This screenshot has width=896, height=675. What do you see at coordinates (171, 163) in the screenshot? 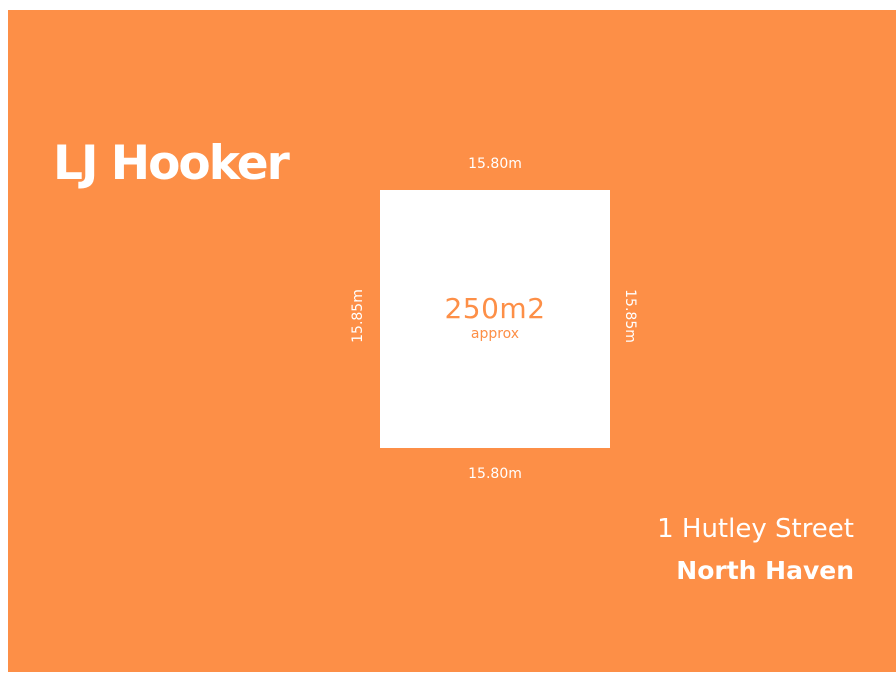
I see `lj-hooker-logo: LJ Hooker` at bounding box center [171, 163].